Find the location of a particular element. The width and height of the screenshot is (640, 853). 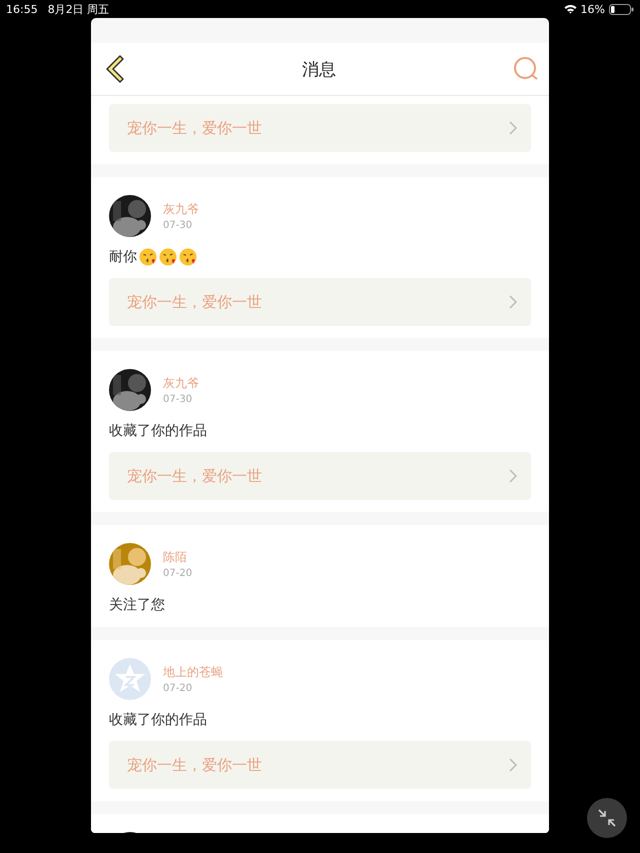

message-text: 关注了您 is located at coordinates (137, 605).